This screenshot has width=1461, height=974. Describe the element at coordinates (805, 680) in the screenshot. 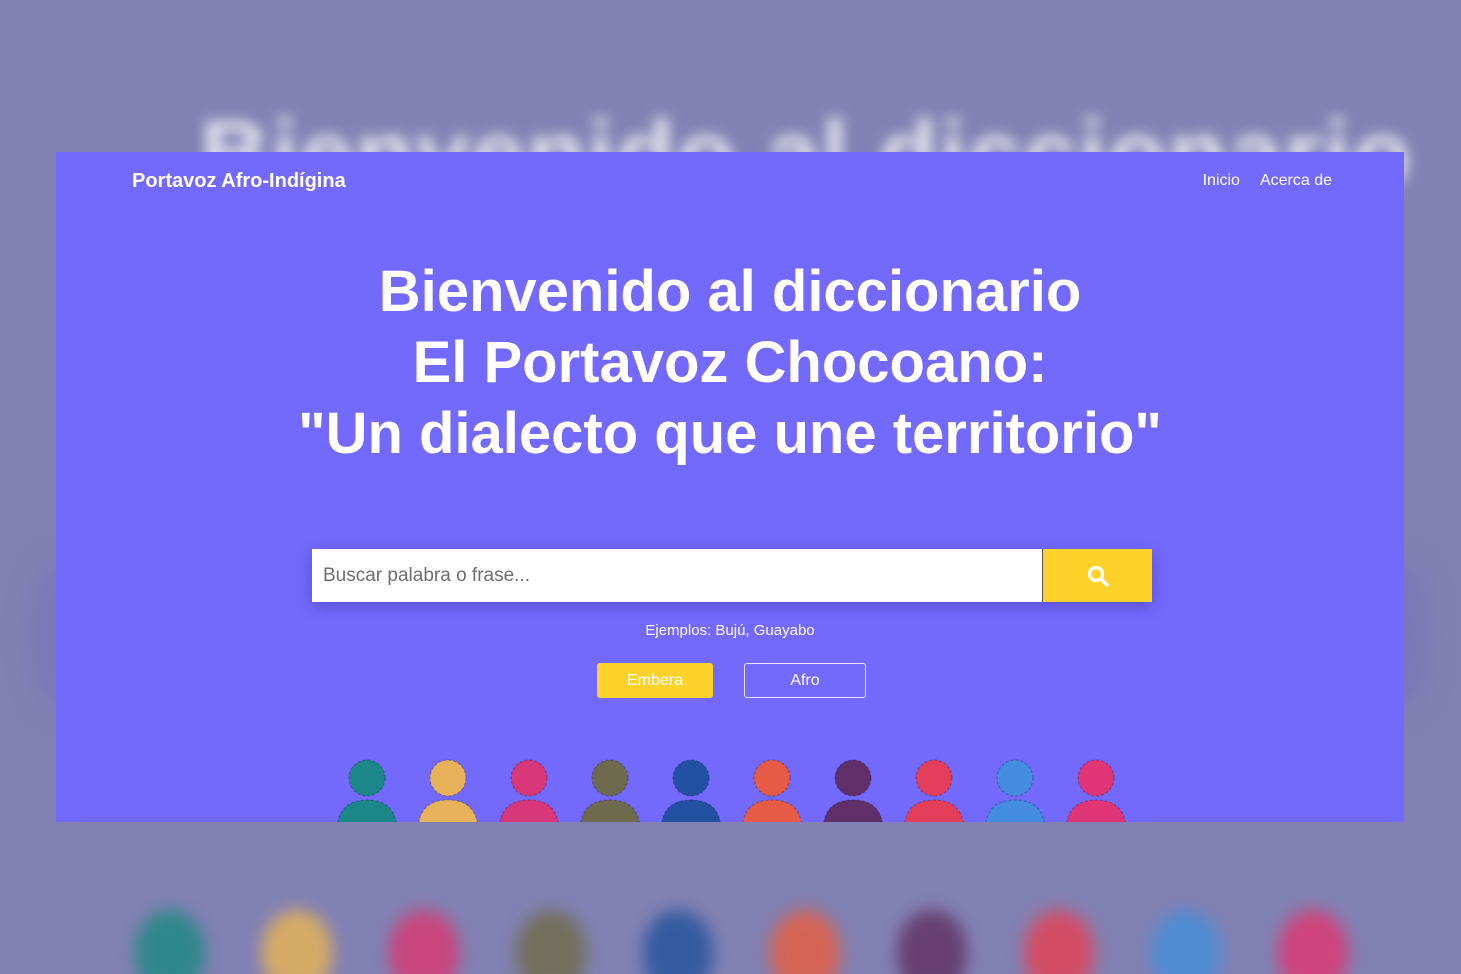

I see `afro-button: Afro` at that location.